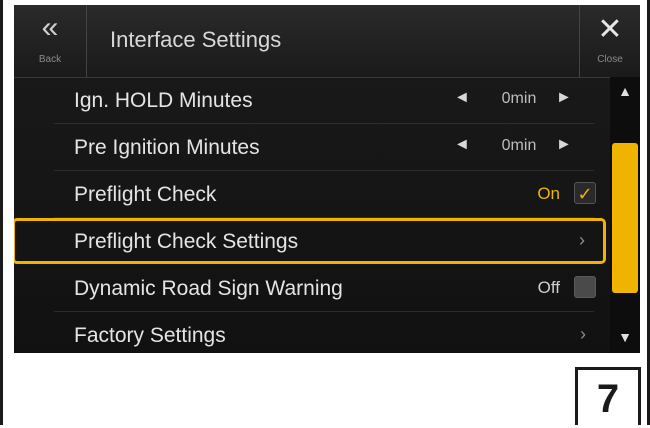 Image resolution: width=650 pixels, height=428 pixels. Describe the element at coordinates (610, 29) in the screenshot. I see `close-icon: ✕` at that location.